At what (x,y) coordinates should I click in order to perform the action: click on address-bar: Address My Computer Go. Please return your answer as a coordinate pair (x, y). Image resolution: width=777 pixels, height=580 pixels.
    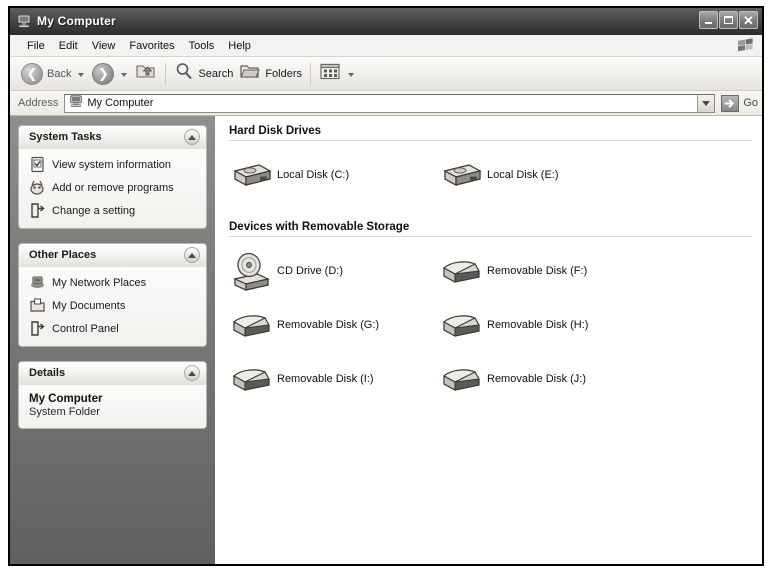
    Looking at the image, I should click on (386, 103).